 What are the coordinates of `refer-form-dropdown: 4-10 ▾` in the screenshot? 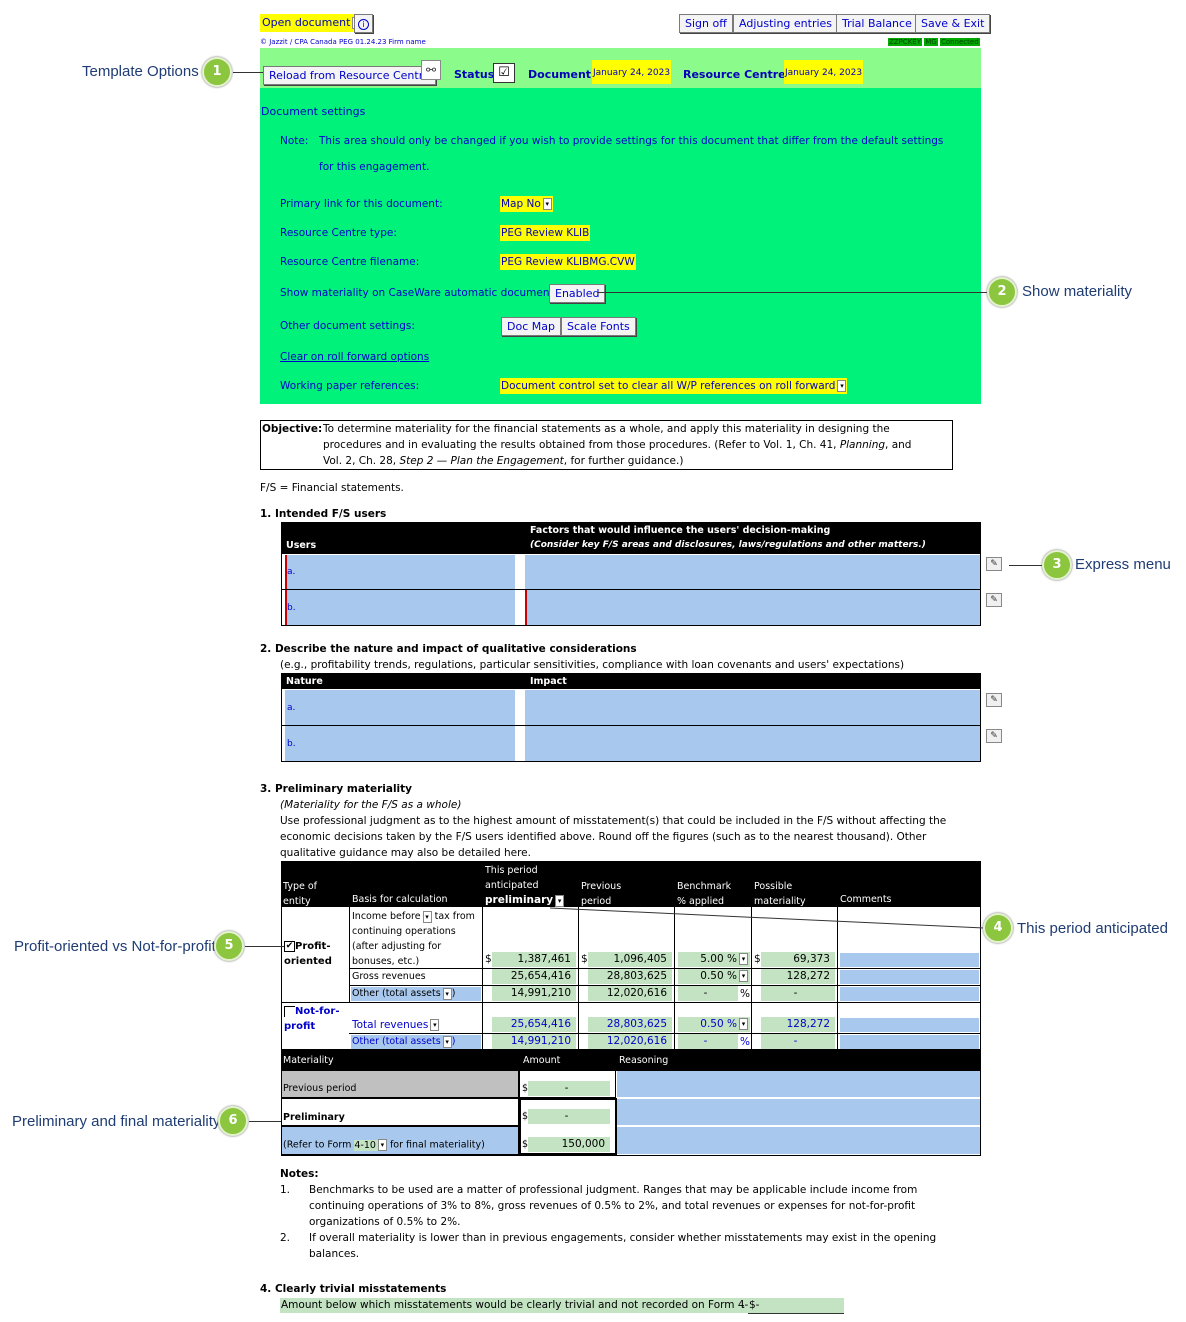 It's located at (370, 1145).